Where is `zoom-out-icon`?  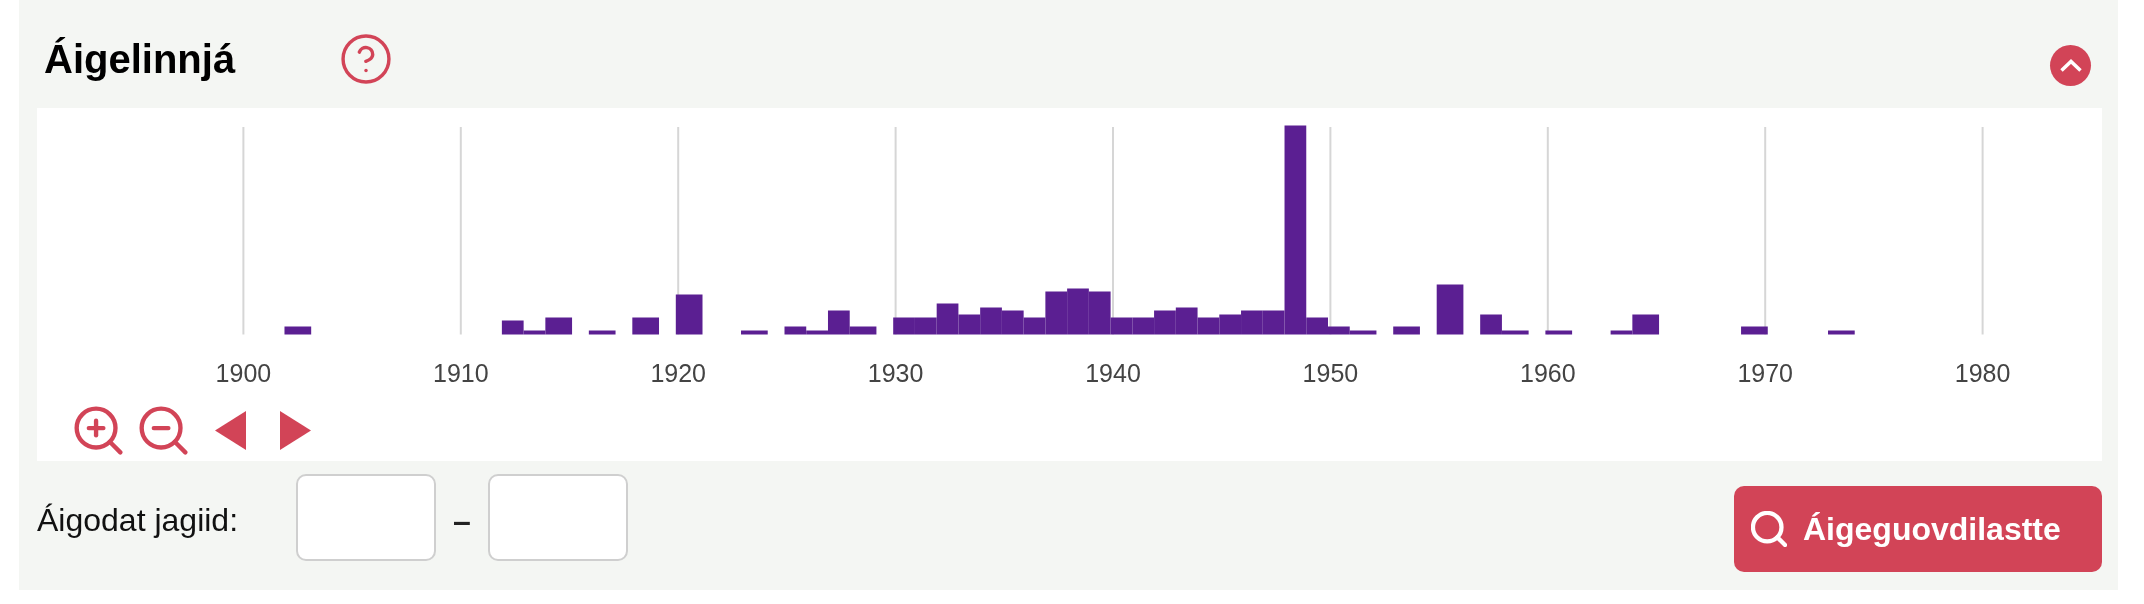
zoom-out-icon is located at coordinates (163, 430).